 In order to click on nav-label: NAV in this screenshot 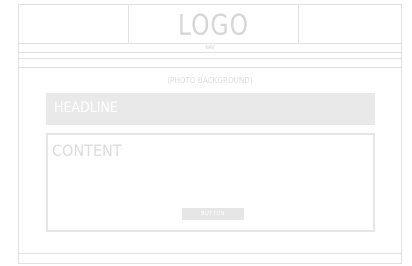, I will do `click(210, 48)`.